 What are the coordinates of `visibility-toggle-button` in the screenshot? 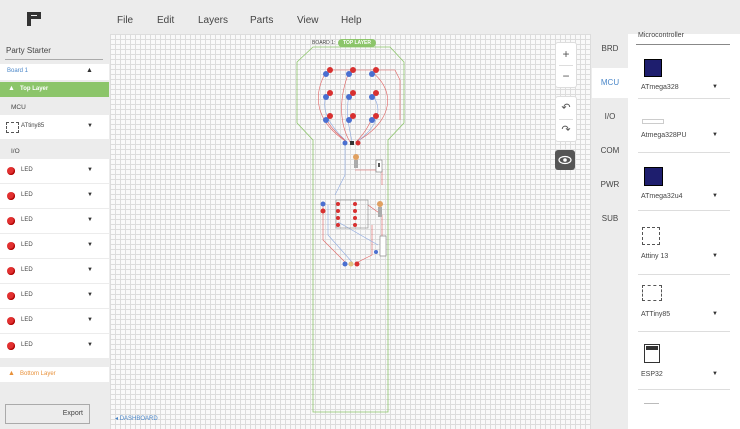 It's located at (565, 160).